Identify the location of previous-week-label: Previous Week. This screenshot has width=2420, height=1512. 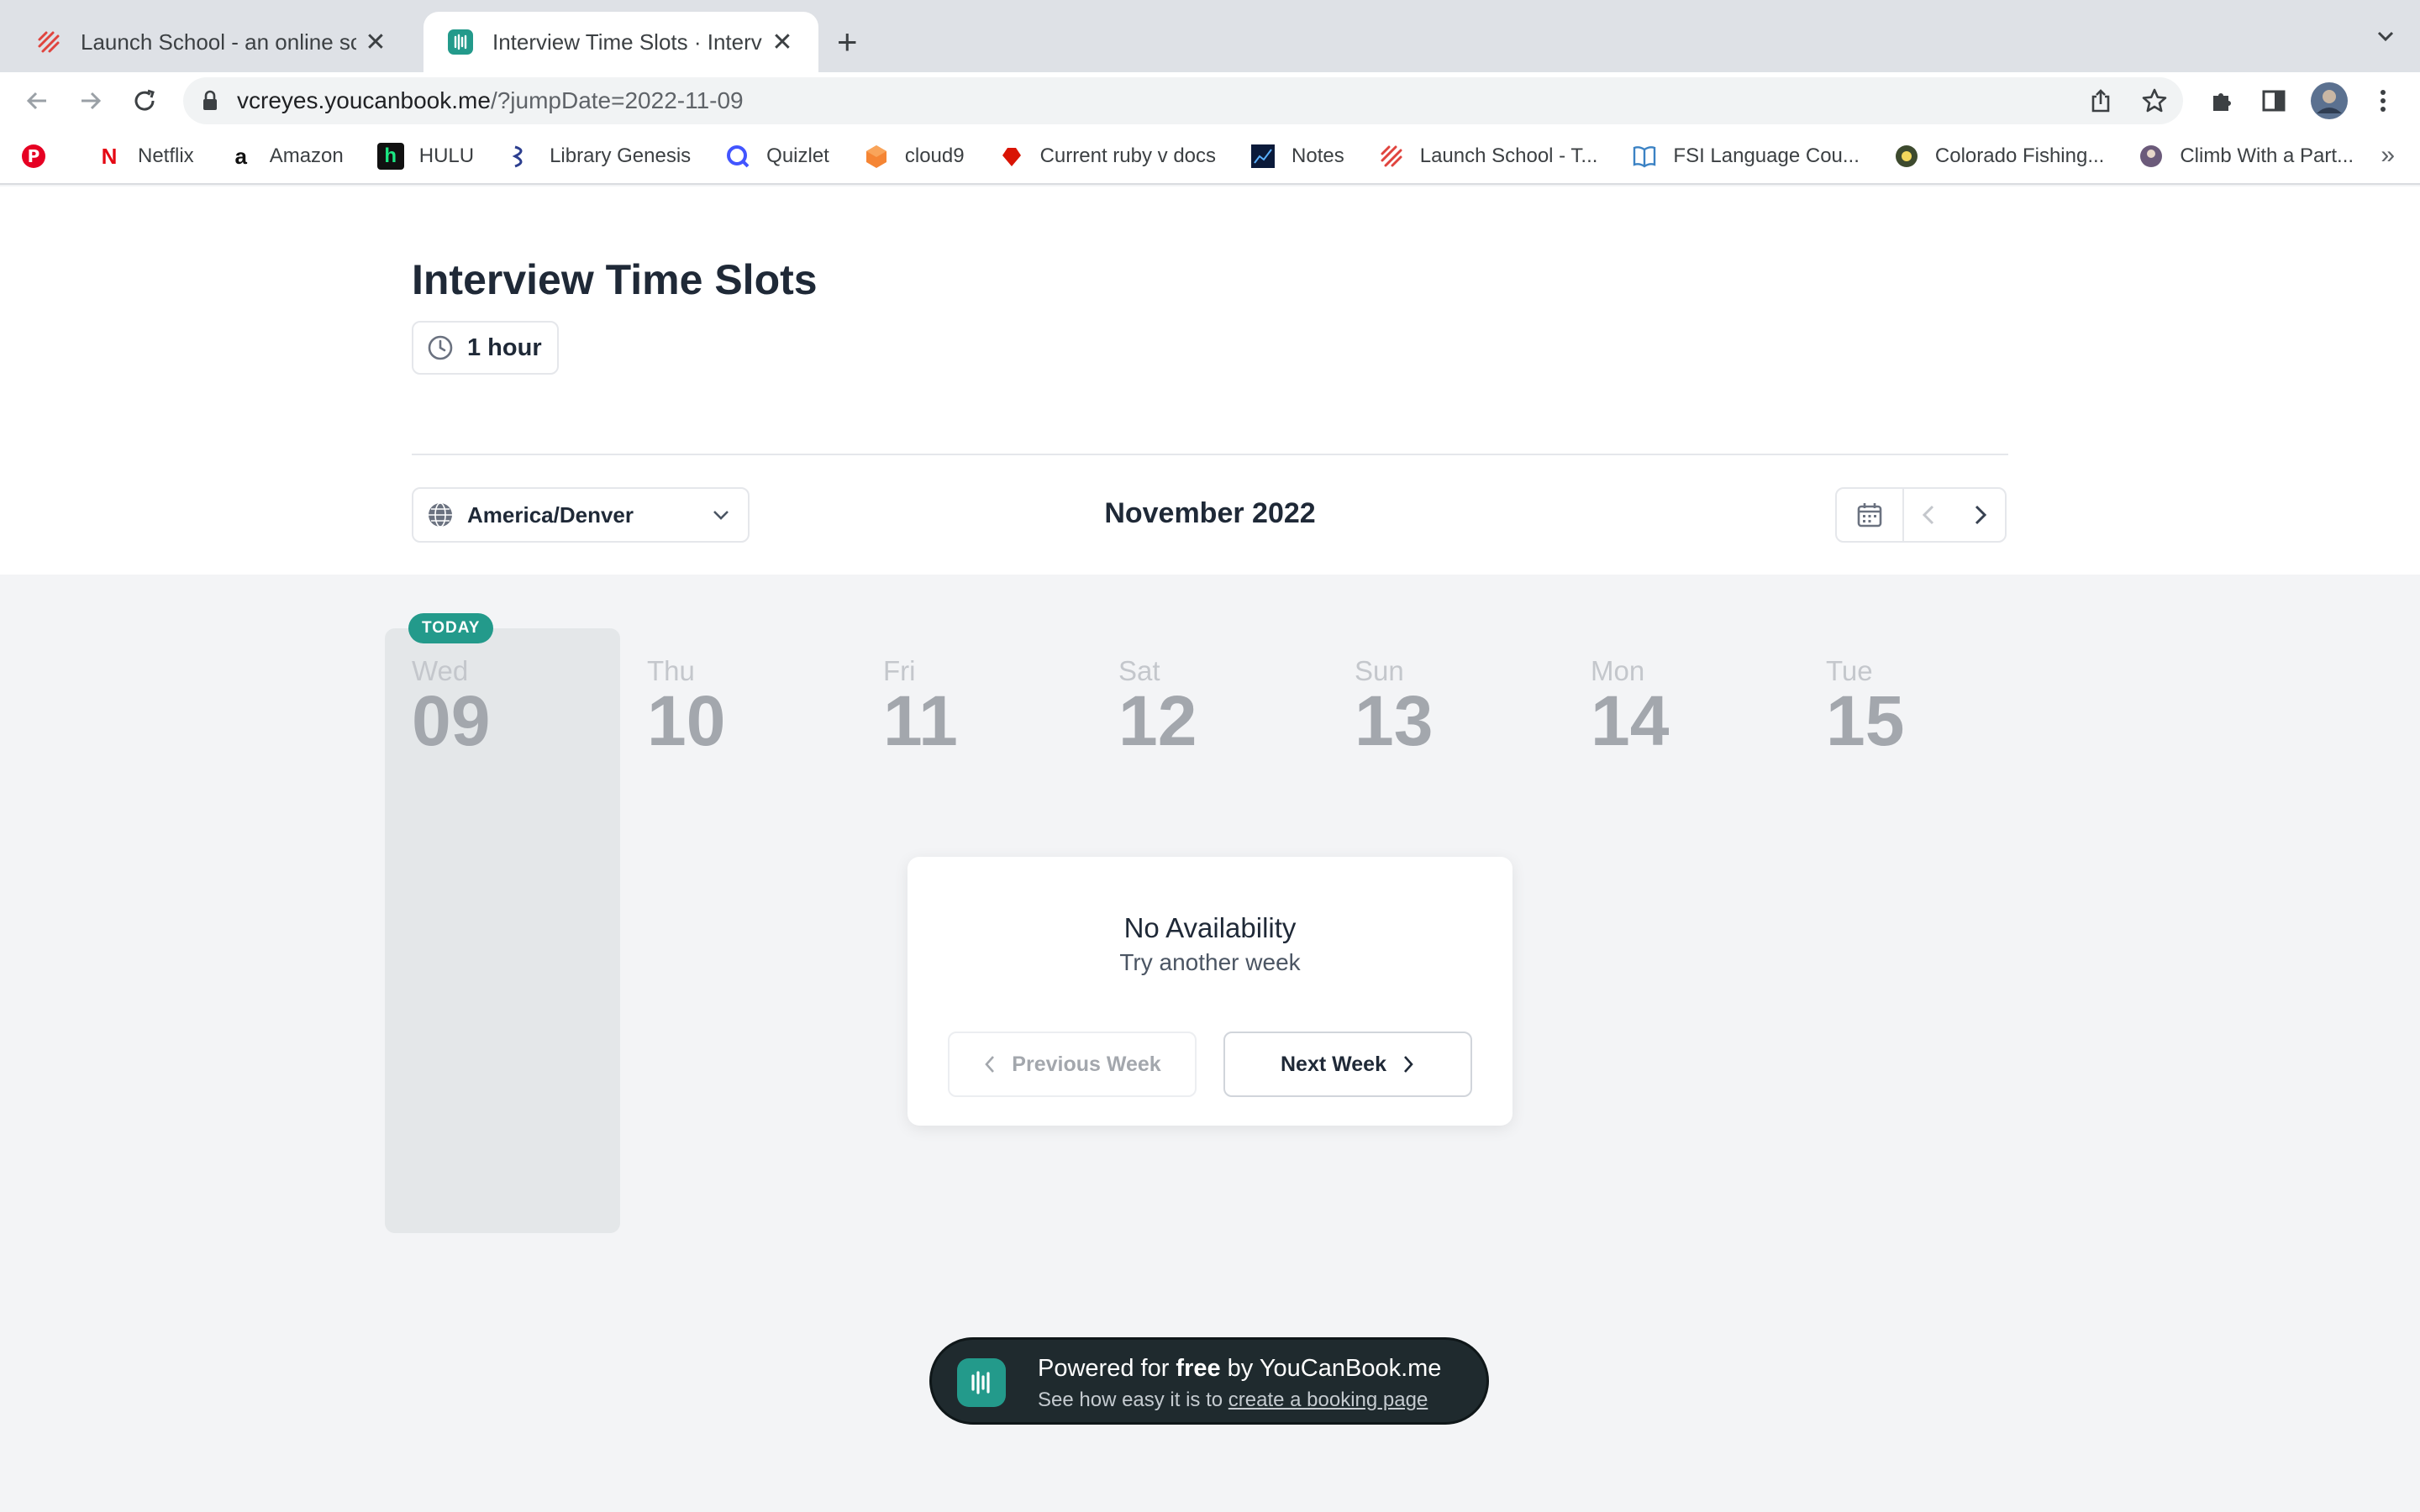
(1086, 1064).